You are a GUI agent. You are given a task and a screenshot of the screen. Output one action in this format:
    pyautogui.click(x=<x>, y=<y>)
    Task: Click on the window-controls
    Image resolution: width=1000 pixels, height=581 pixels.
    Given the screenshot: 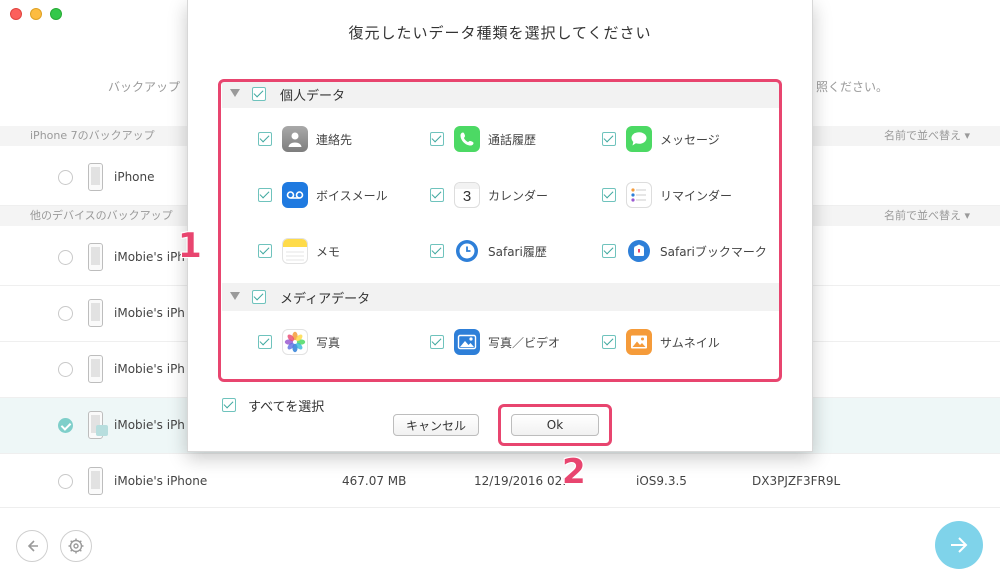 What is the action you would take?
    pyautogui.click(x=36, y=14)
    